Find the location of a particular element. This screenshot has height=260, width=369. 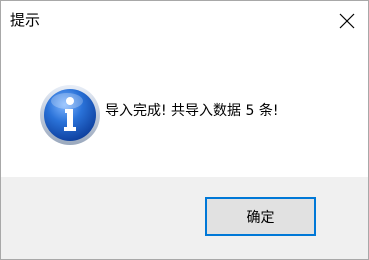

close-button is located at coordinates (347, 21).